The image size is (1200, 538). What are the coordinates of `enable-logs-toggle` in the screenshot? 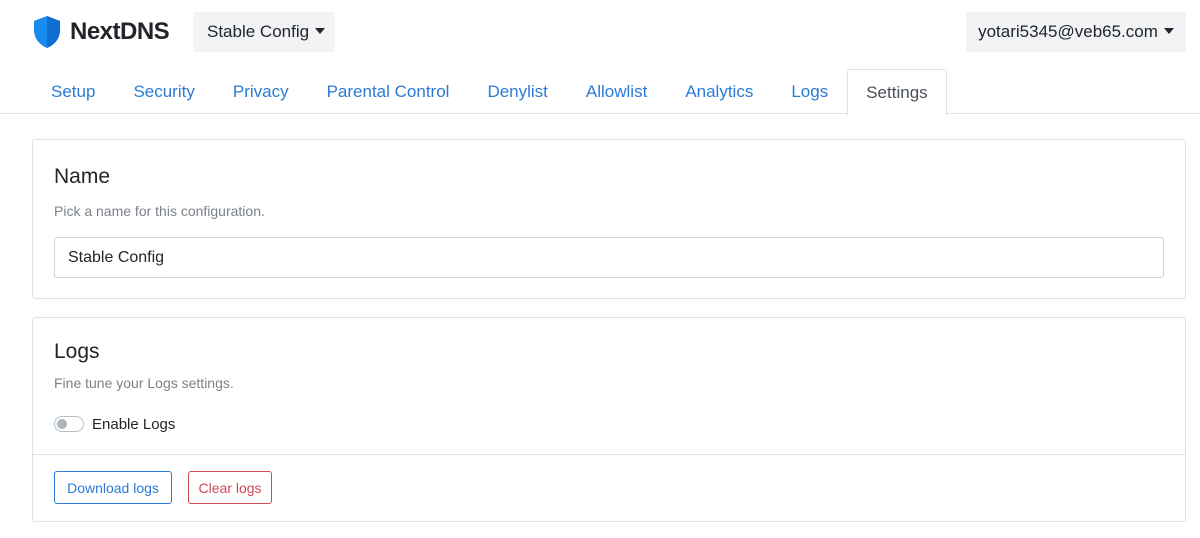 It's located at (69, 424).